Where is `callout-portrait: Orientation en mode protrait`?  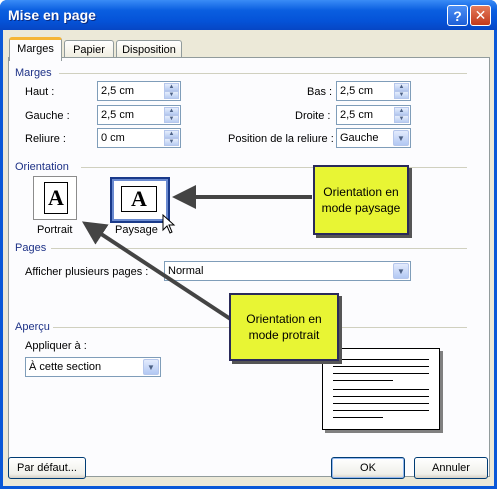 callout-portrait: Orientation en mode protrait is located at coordinates (284, 327).